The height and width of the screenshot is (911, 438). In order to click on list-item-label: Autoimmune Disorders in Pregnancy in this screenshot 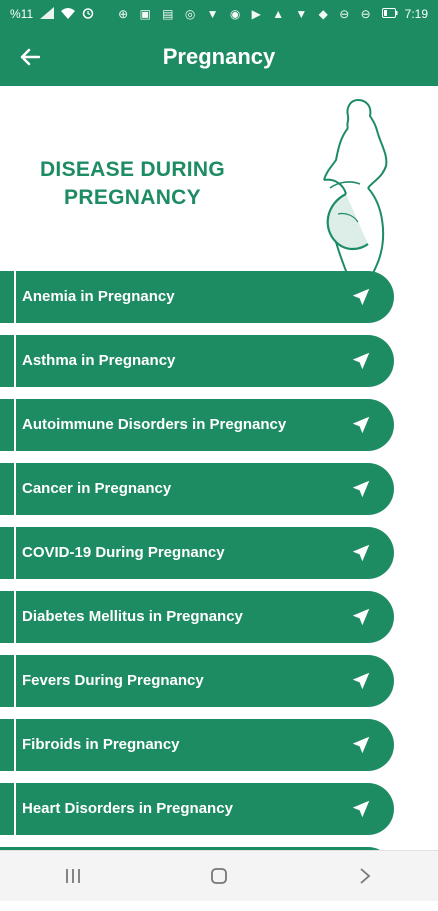, I will do `click(154, 424)`.